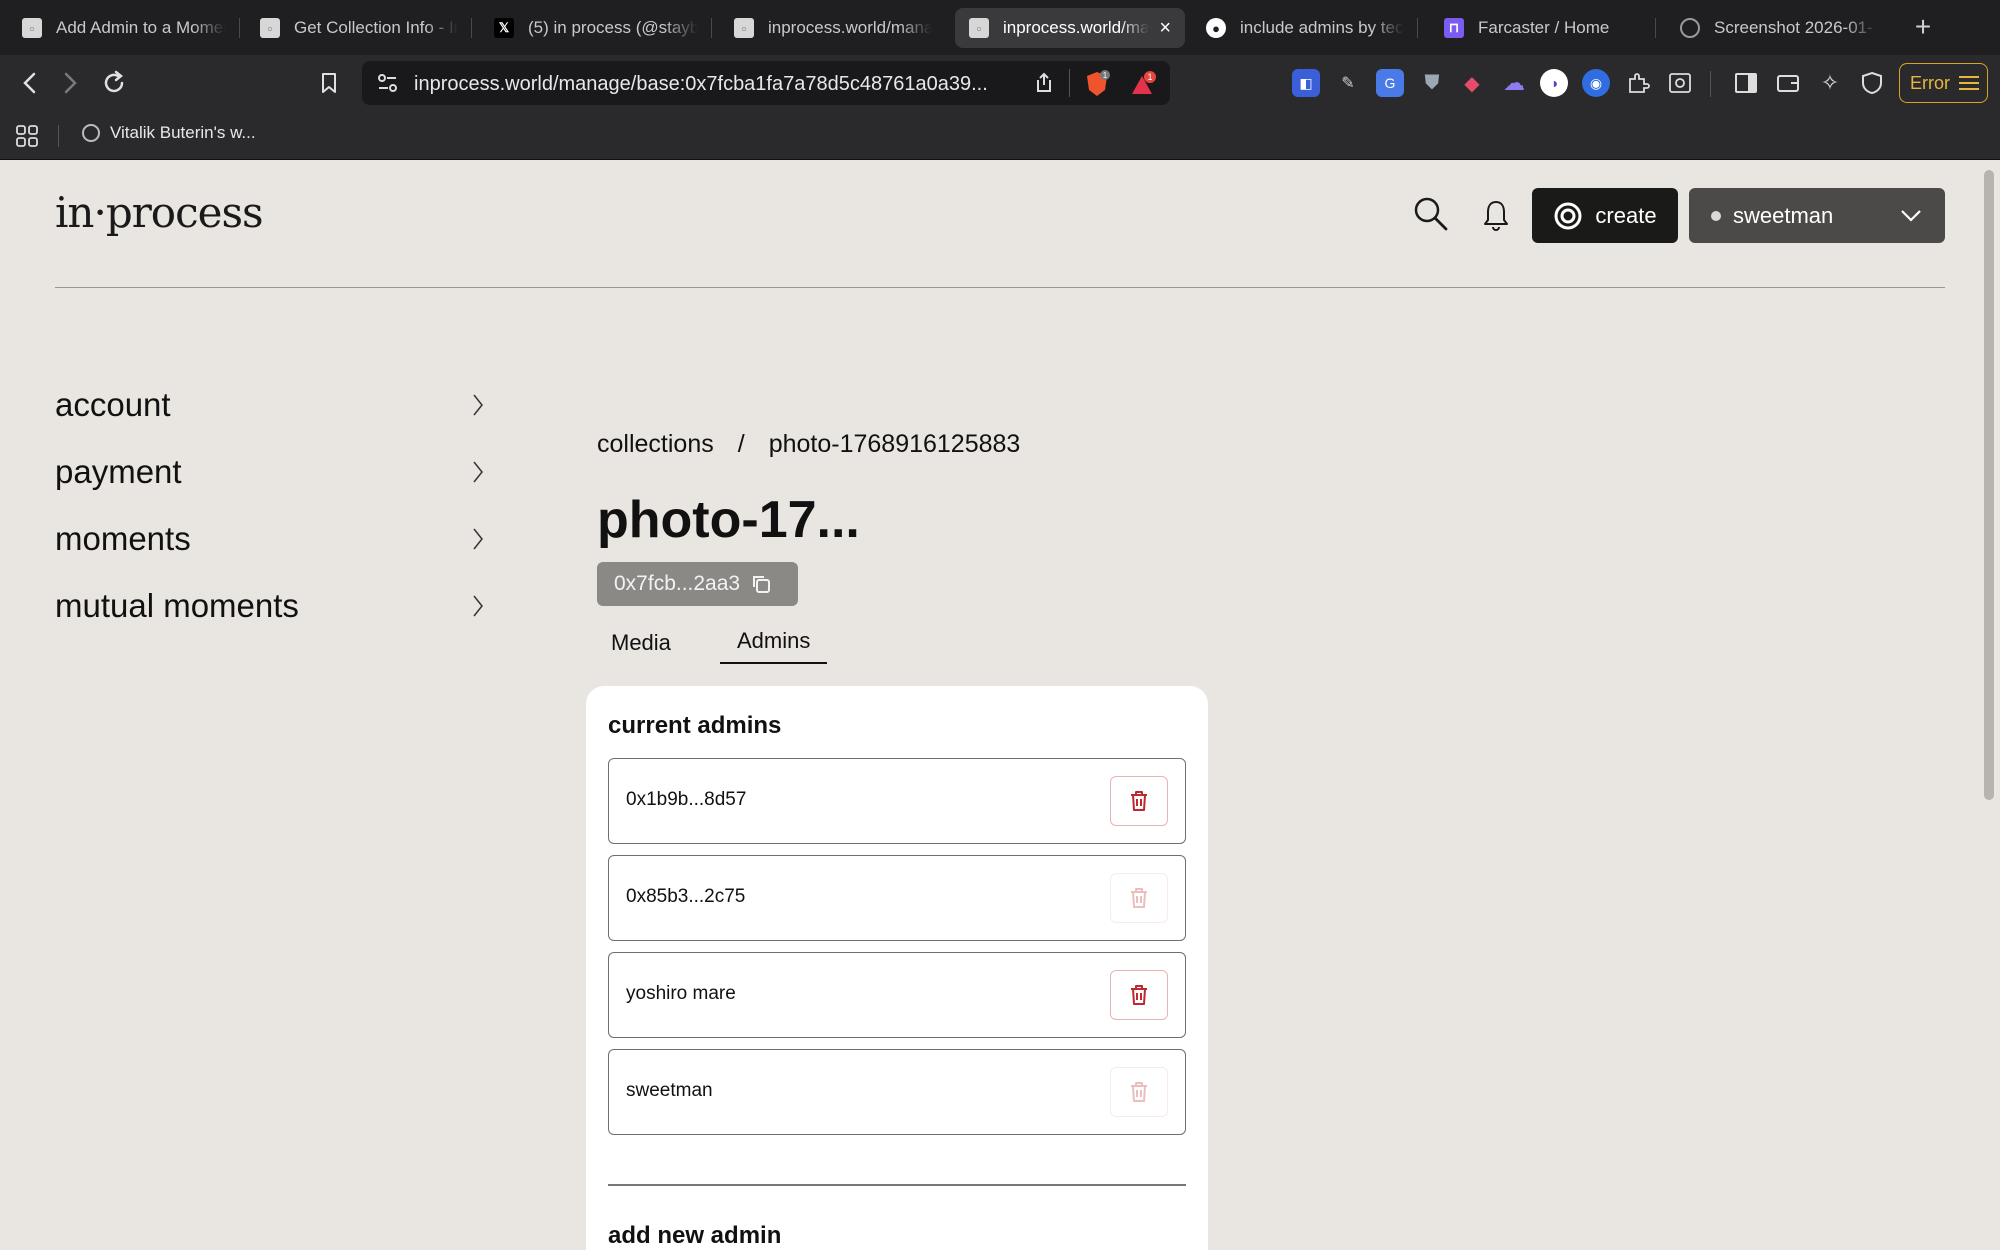 This screenshot has width=2000, height=1250. Describe the element at coordinates (681, 993) in the screenshot. I see `admin-name: yoshiro mare` at that location.